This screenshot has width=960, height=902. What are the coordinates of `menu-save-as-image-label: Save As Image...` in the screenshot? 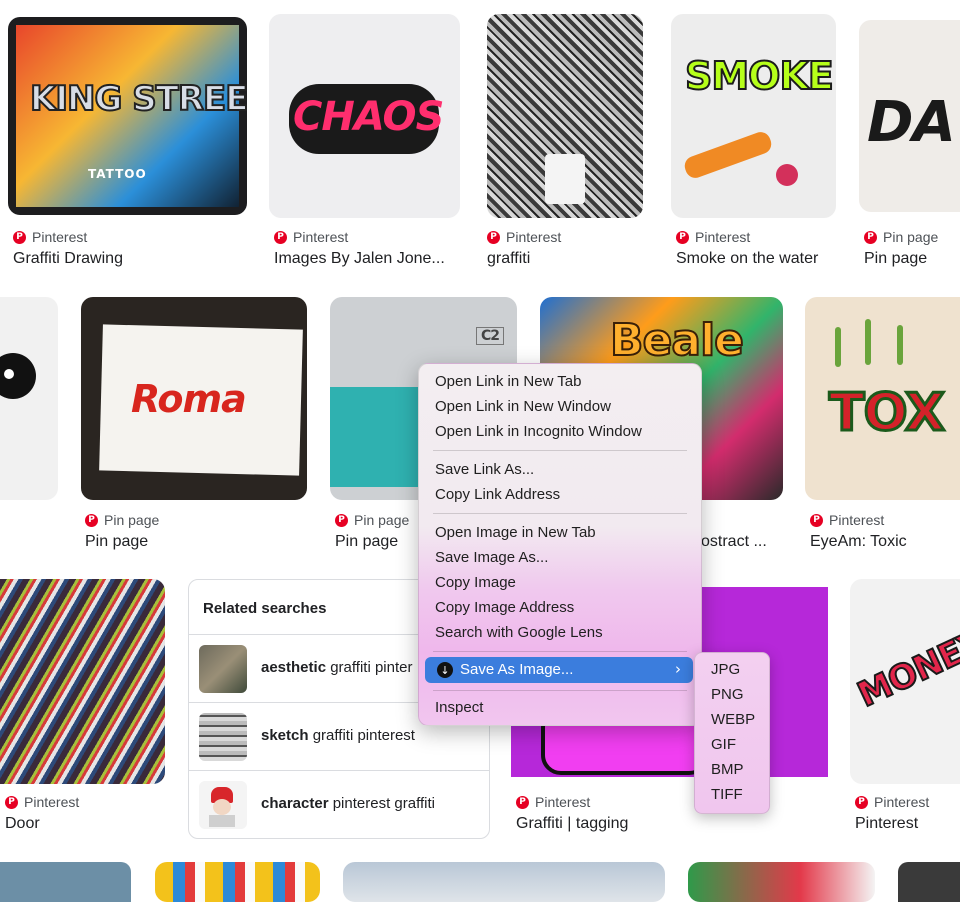 It's located at (517, 669).